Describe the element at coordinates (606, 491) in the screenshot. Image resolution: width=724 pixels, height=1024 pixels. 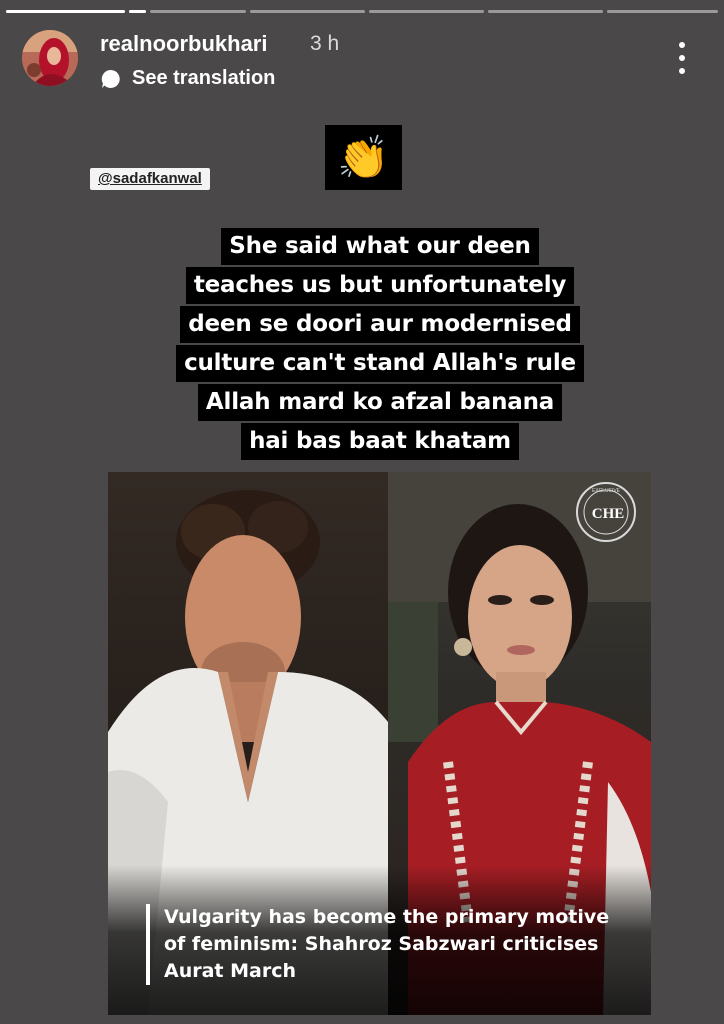
I see `logo-ring-text: EXCLUSIVE` at that location.